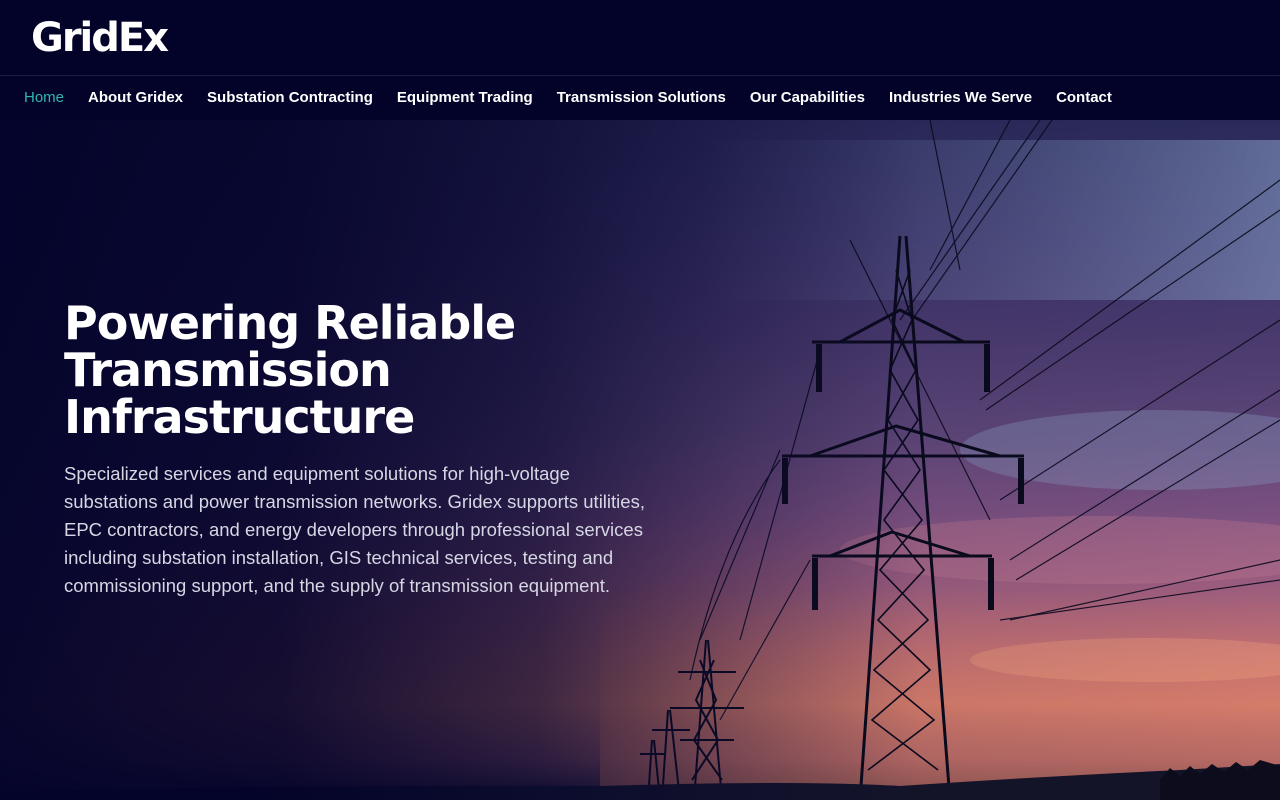  I want to click on nav-item-our-capabilities: Our Capabilities, so click(807, 98).